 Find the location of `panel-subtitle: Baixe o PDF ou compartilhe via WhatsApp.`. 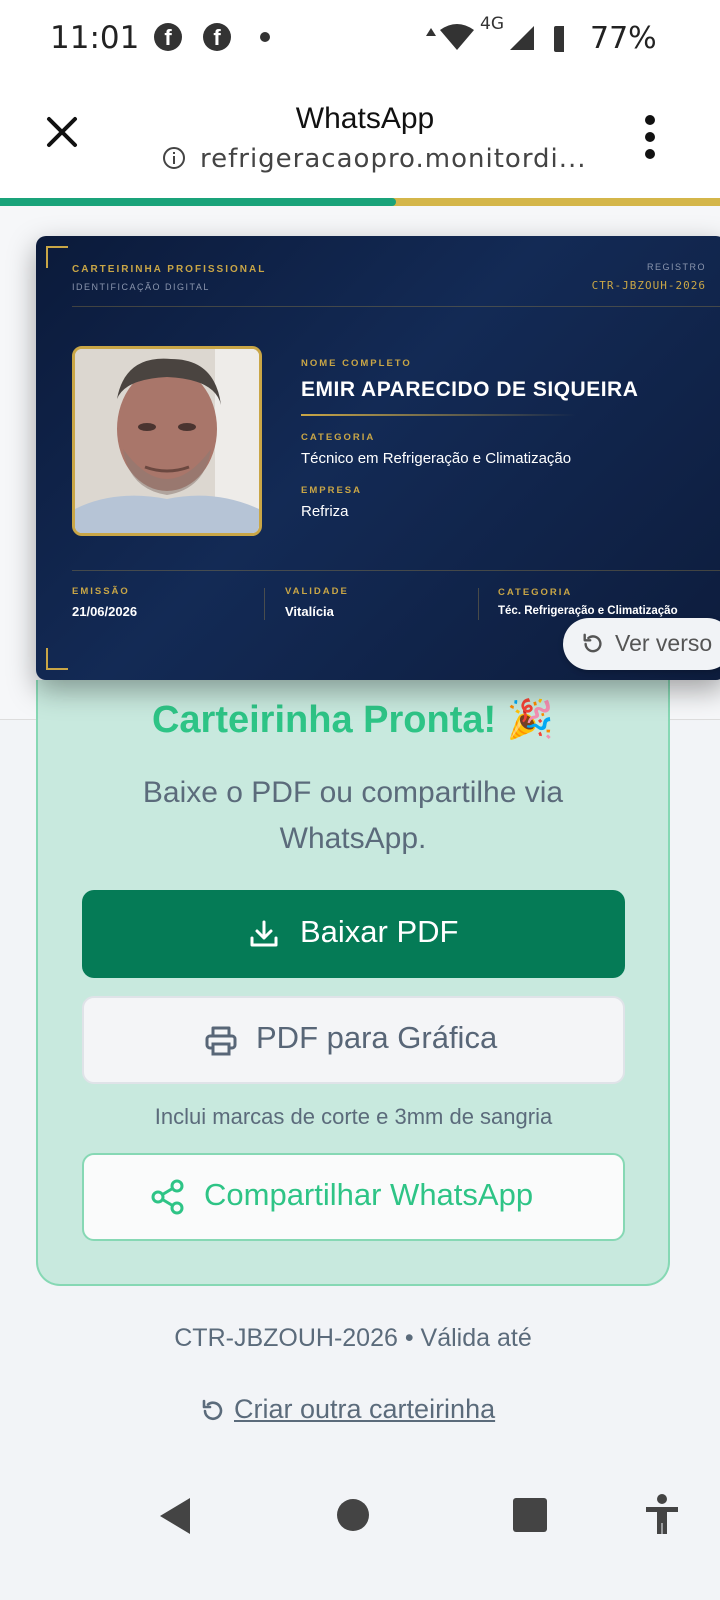

panel-subtitle: Baixe o PDF ou compartilhe via WhatsApp. is located at coordinates (353, 815).